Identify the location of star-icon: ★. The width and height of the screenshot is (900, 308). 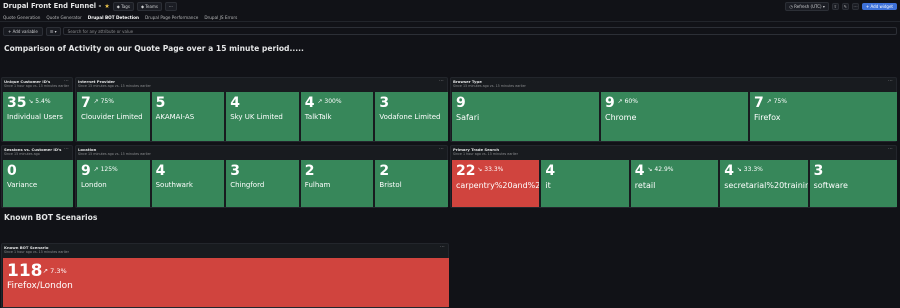
(106, 6).